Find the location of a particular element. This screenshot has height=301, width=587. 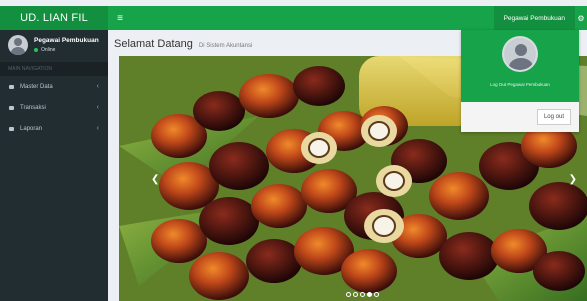

sidebar-item-label: Transaksi is located at coordinates (33, 107).